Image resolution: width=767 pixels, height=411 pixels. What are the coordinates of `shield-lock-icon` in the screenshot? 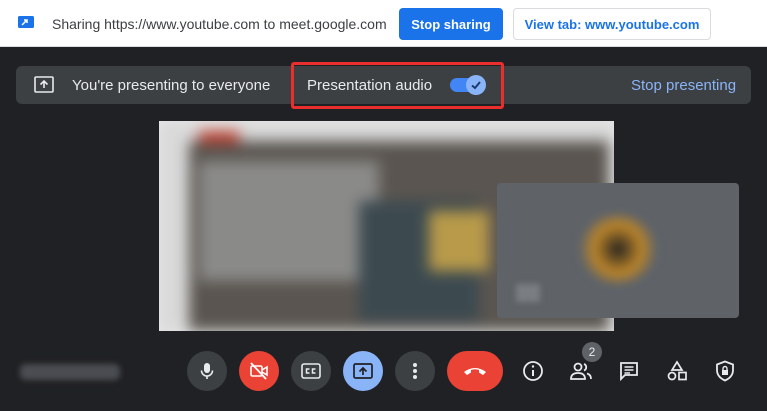 It's located at (725, 371).